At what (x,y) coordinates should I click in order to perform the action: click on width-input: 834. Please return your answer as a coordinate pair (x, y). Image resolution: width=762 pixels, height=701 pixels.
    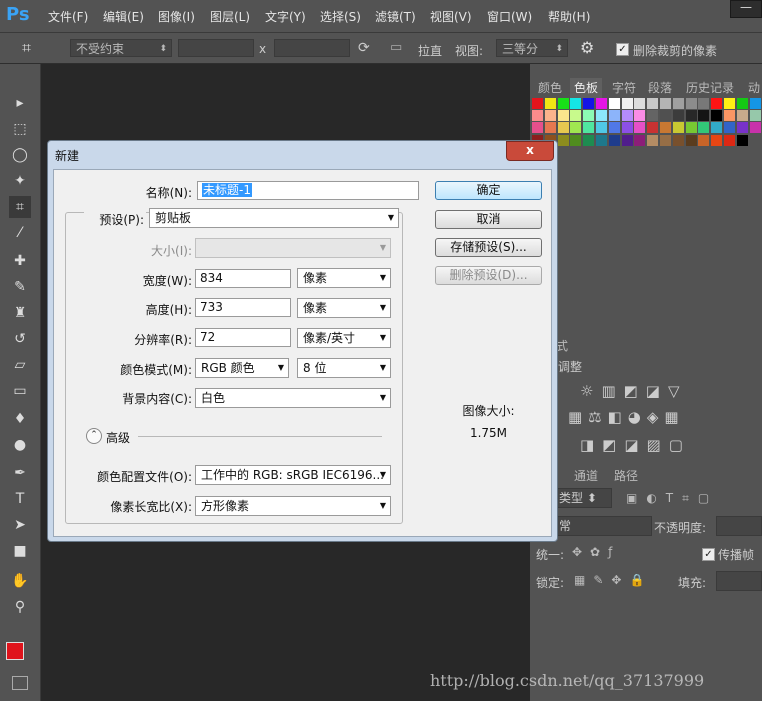
    Looking at the image, I should click on (243, 278).